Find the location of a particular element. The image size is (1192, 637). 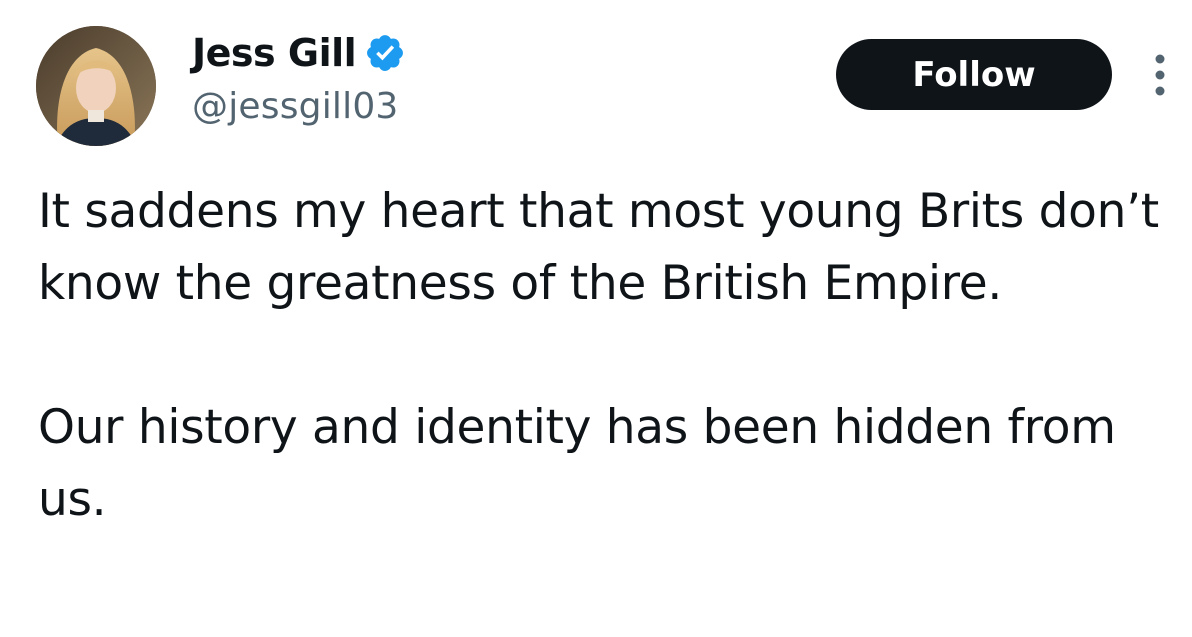

more-options-icon is located at coordinates (1160, 75).